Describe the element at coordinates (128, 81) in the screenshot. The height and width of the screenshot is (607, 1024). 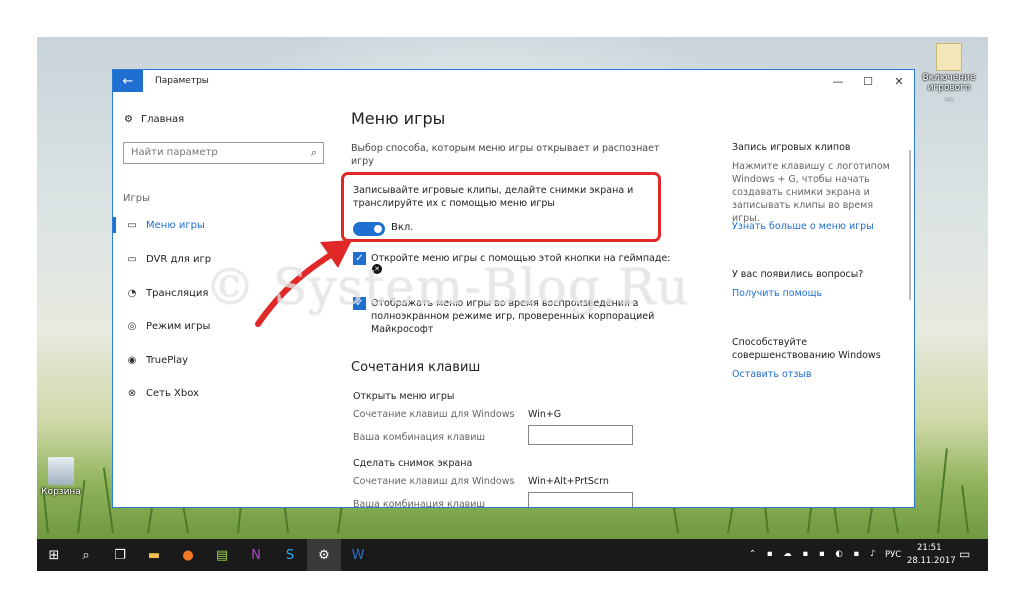
I see `back-button: ←` at that location.